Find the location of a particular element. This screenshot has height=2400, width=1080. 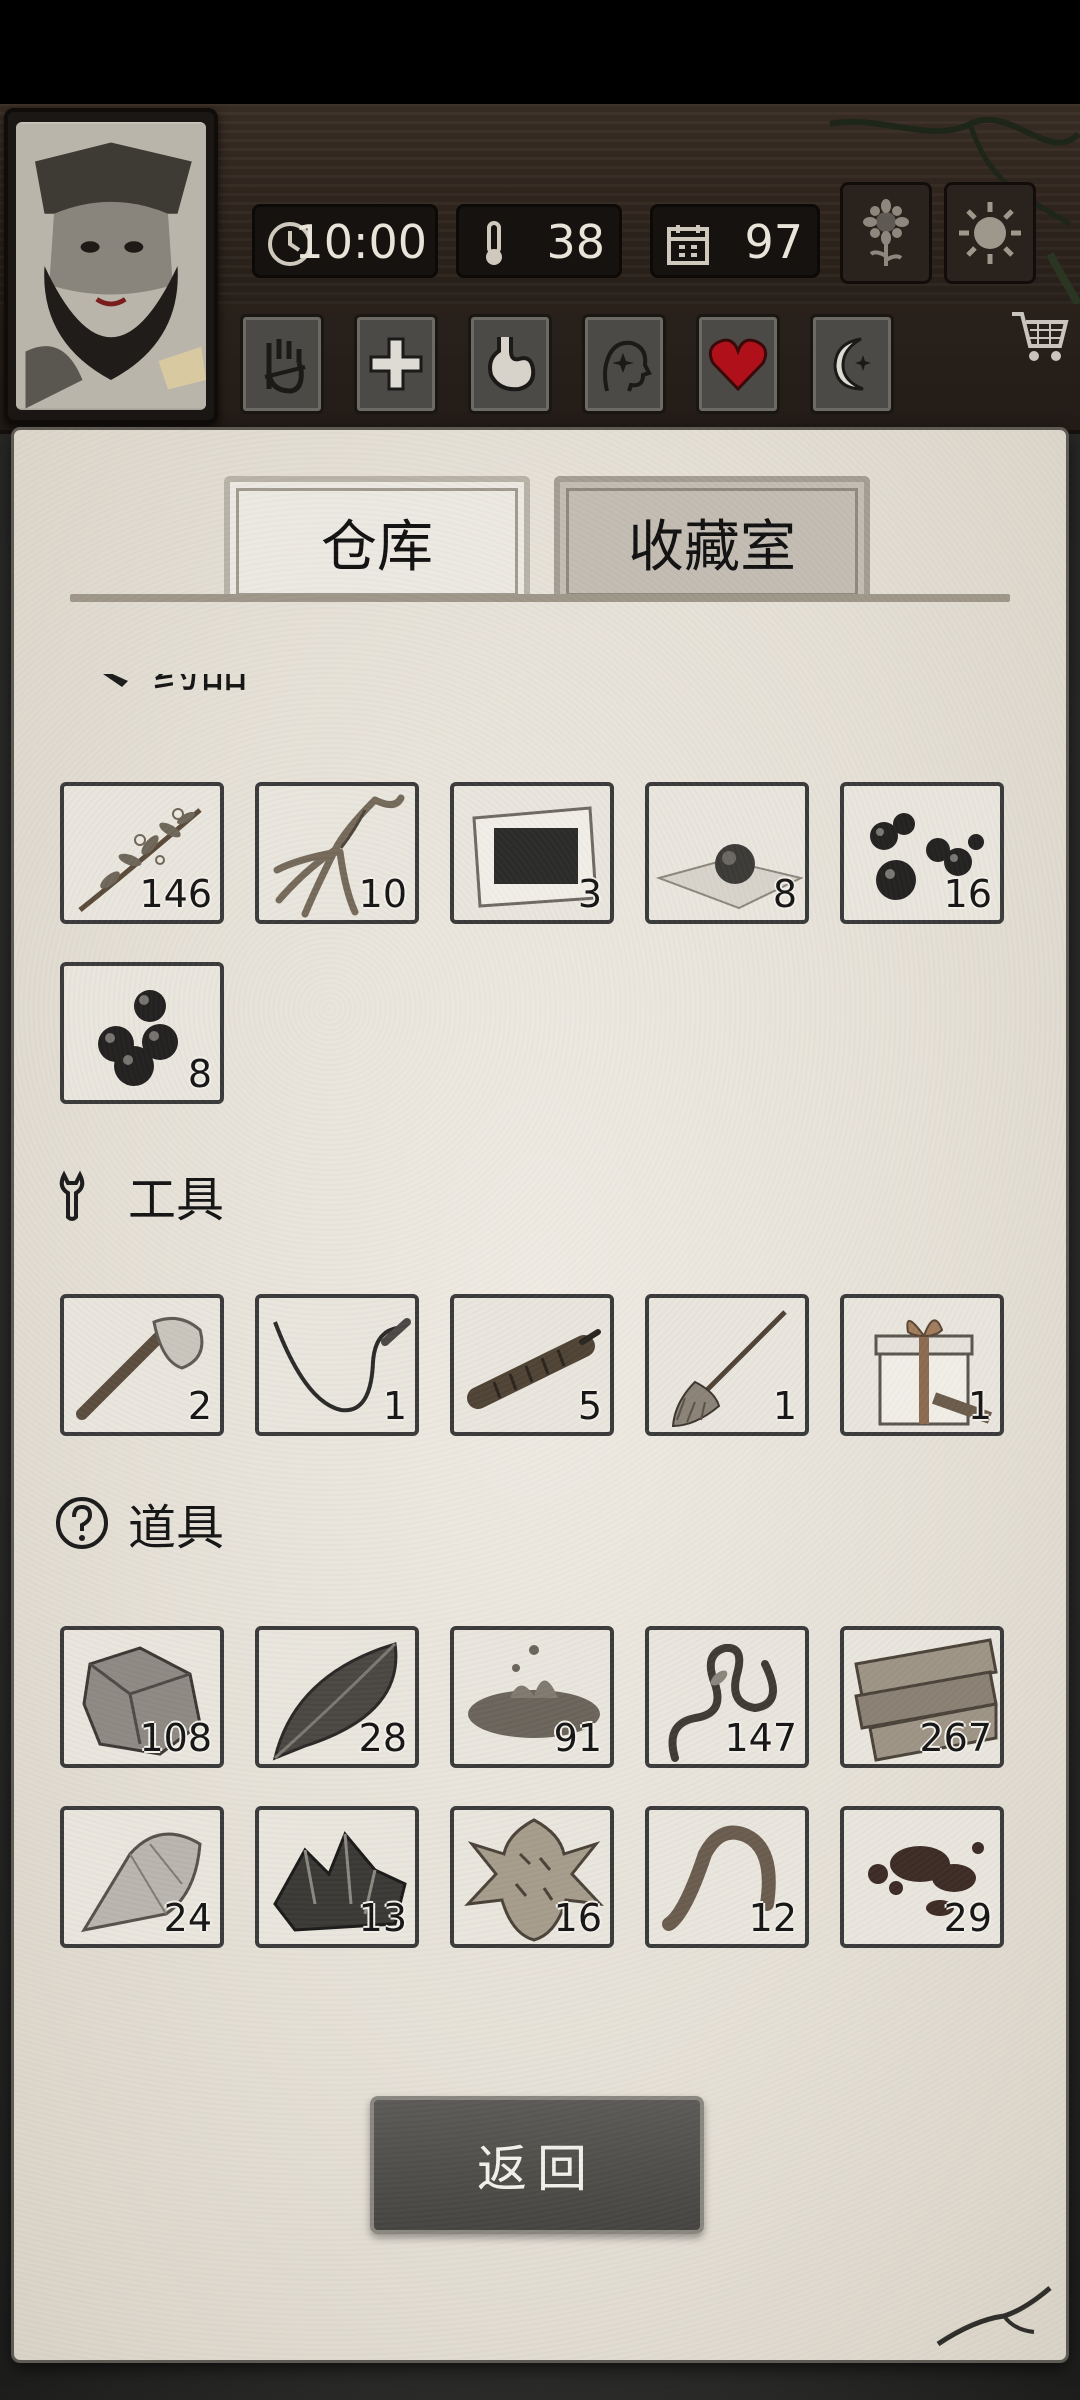

back-button-label: 返回 is located at coordinates (537, 2169).